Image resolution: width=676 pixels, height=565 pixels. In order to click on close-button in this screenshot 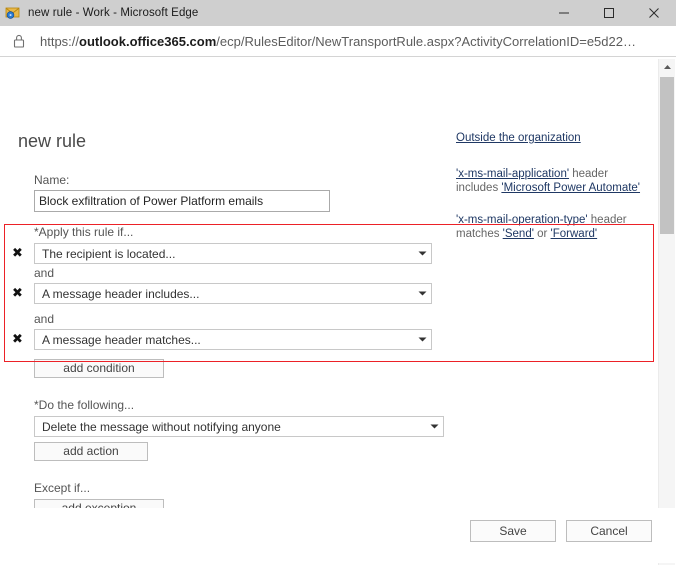, I will do `click(653, 13)`.